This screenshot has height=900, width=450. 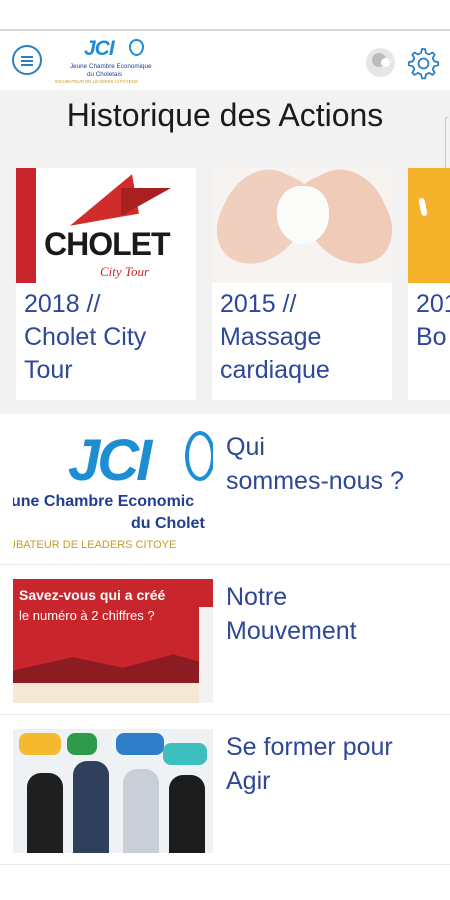 What do you see at coordinates (113, 791) in the screenshot?
I see `people-speech-bubbles-image` at bounding box center [113, 791].